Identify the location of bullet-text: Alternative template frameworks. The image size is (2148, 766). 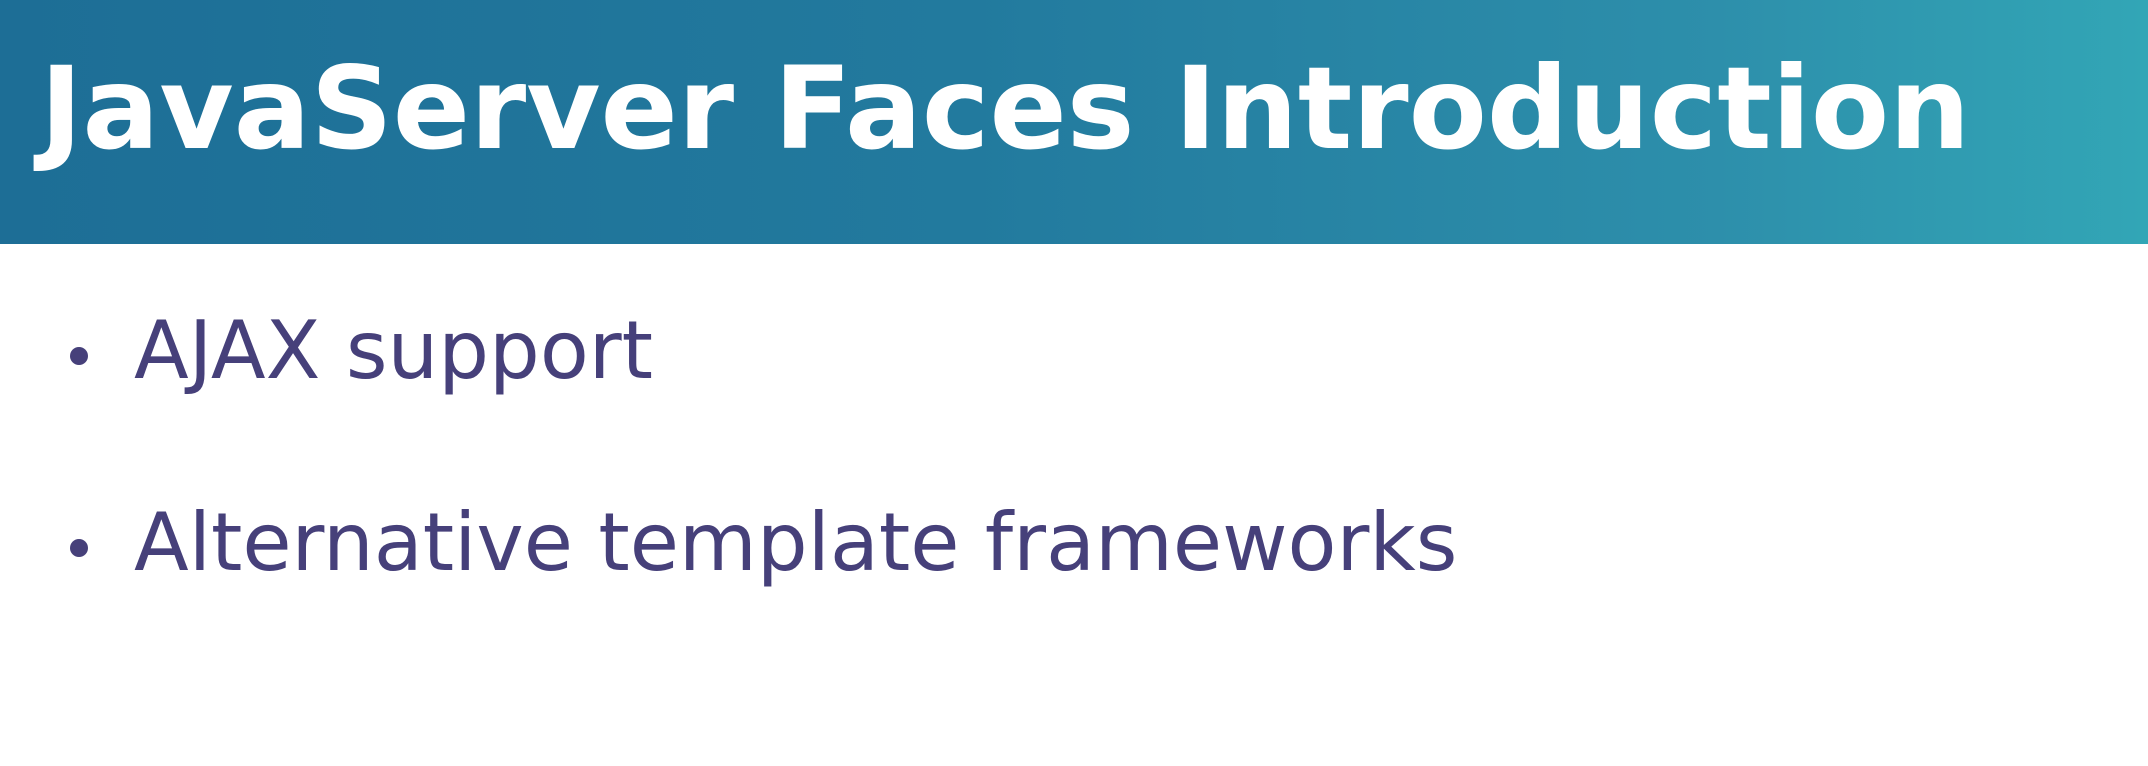
(796, 542).